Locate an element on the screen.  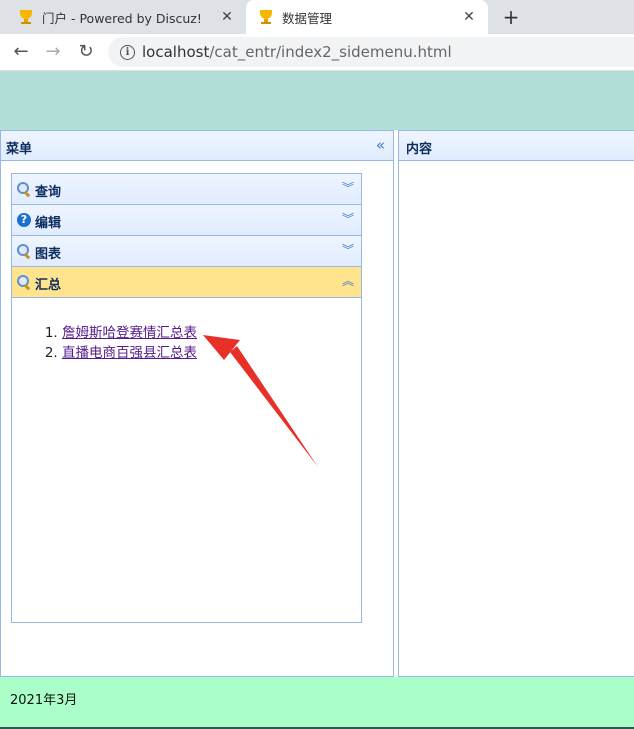
tab-title: 数据管理 is located at coordinates (307, 18).